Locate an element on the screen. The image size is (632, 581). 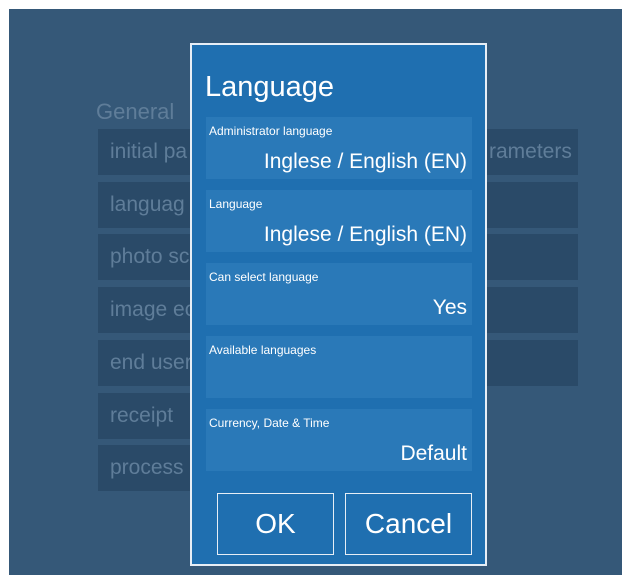
bg-button-initial-parameters: initial pa is located at coordinates (145, 152).